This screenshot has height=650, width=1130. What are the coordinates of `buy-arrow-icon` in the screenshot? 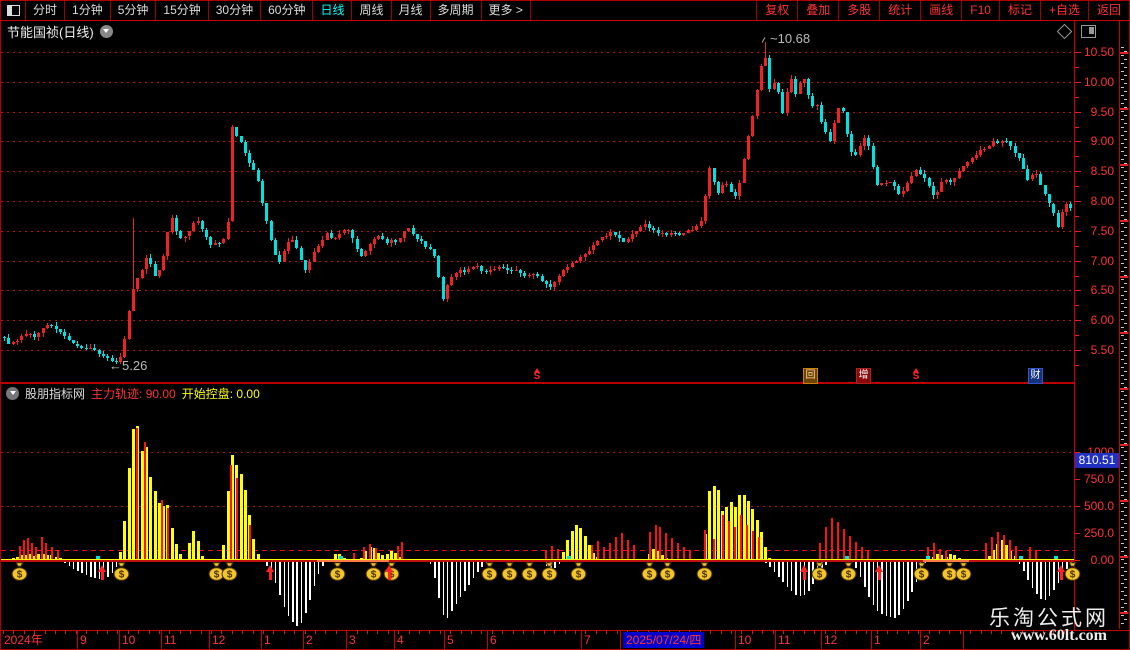 It's located at (804, 572).